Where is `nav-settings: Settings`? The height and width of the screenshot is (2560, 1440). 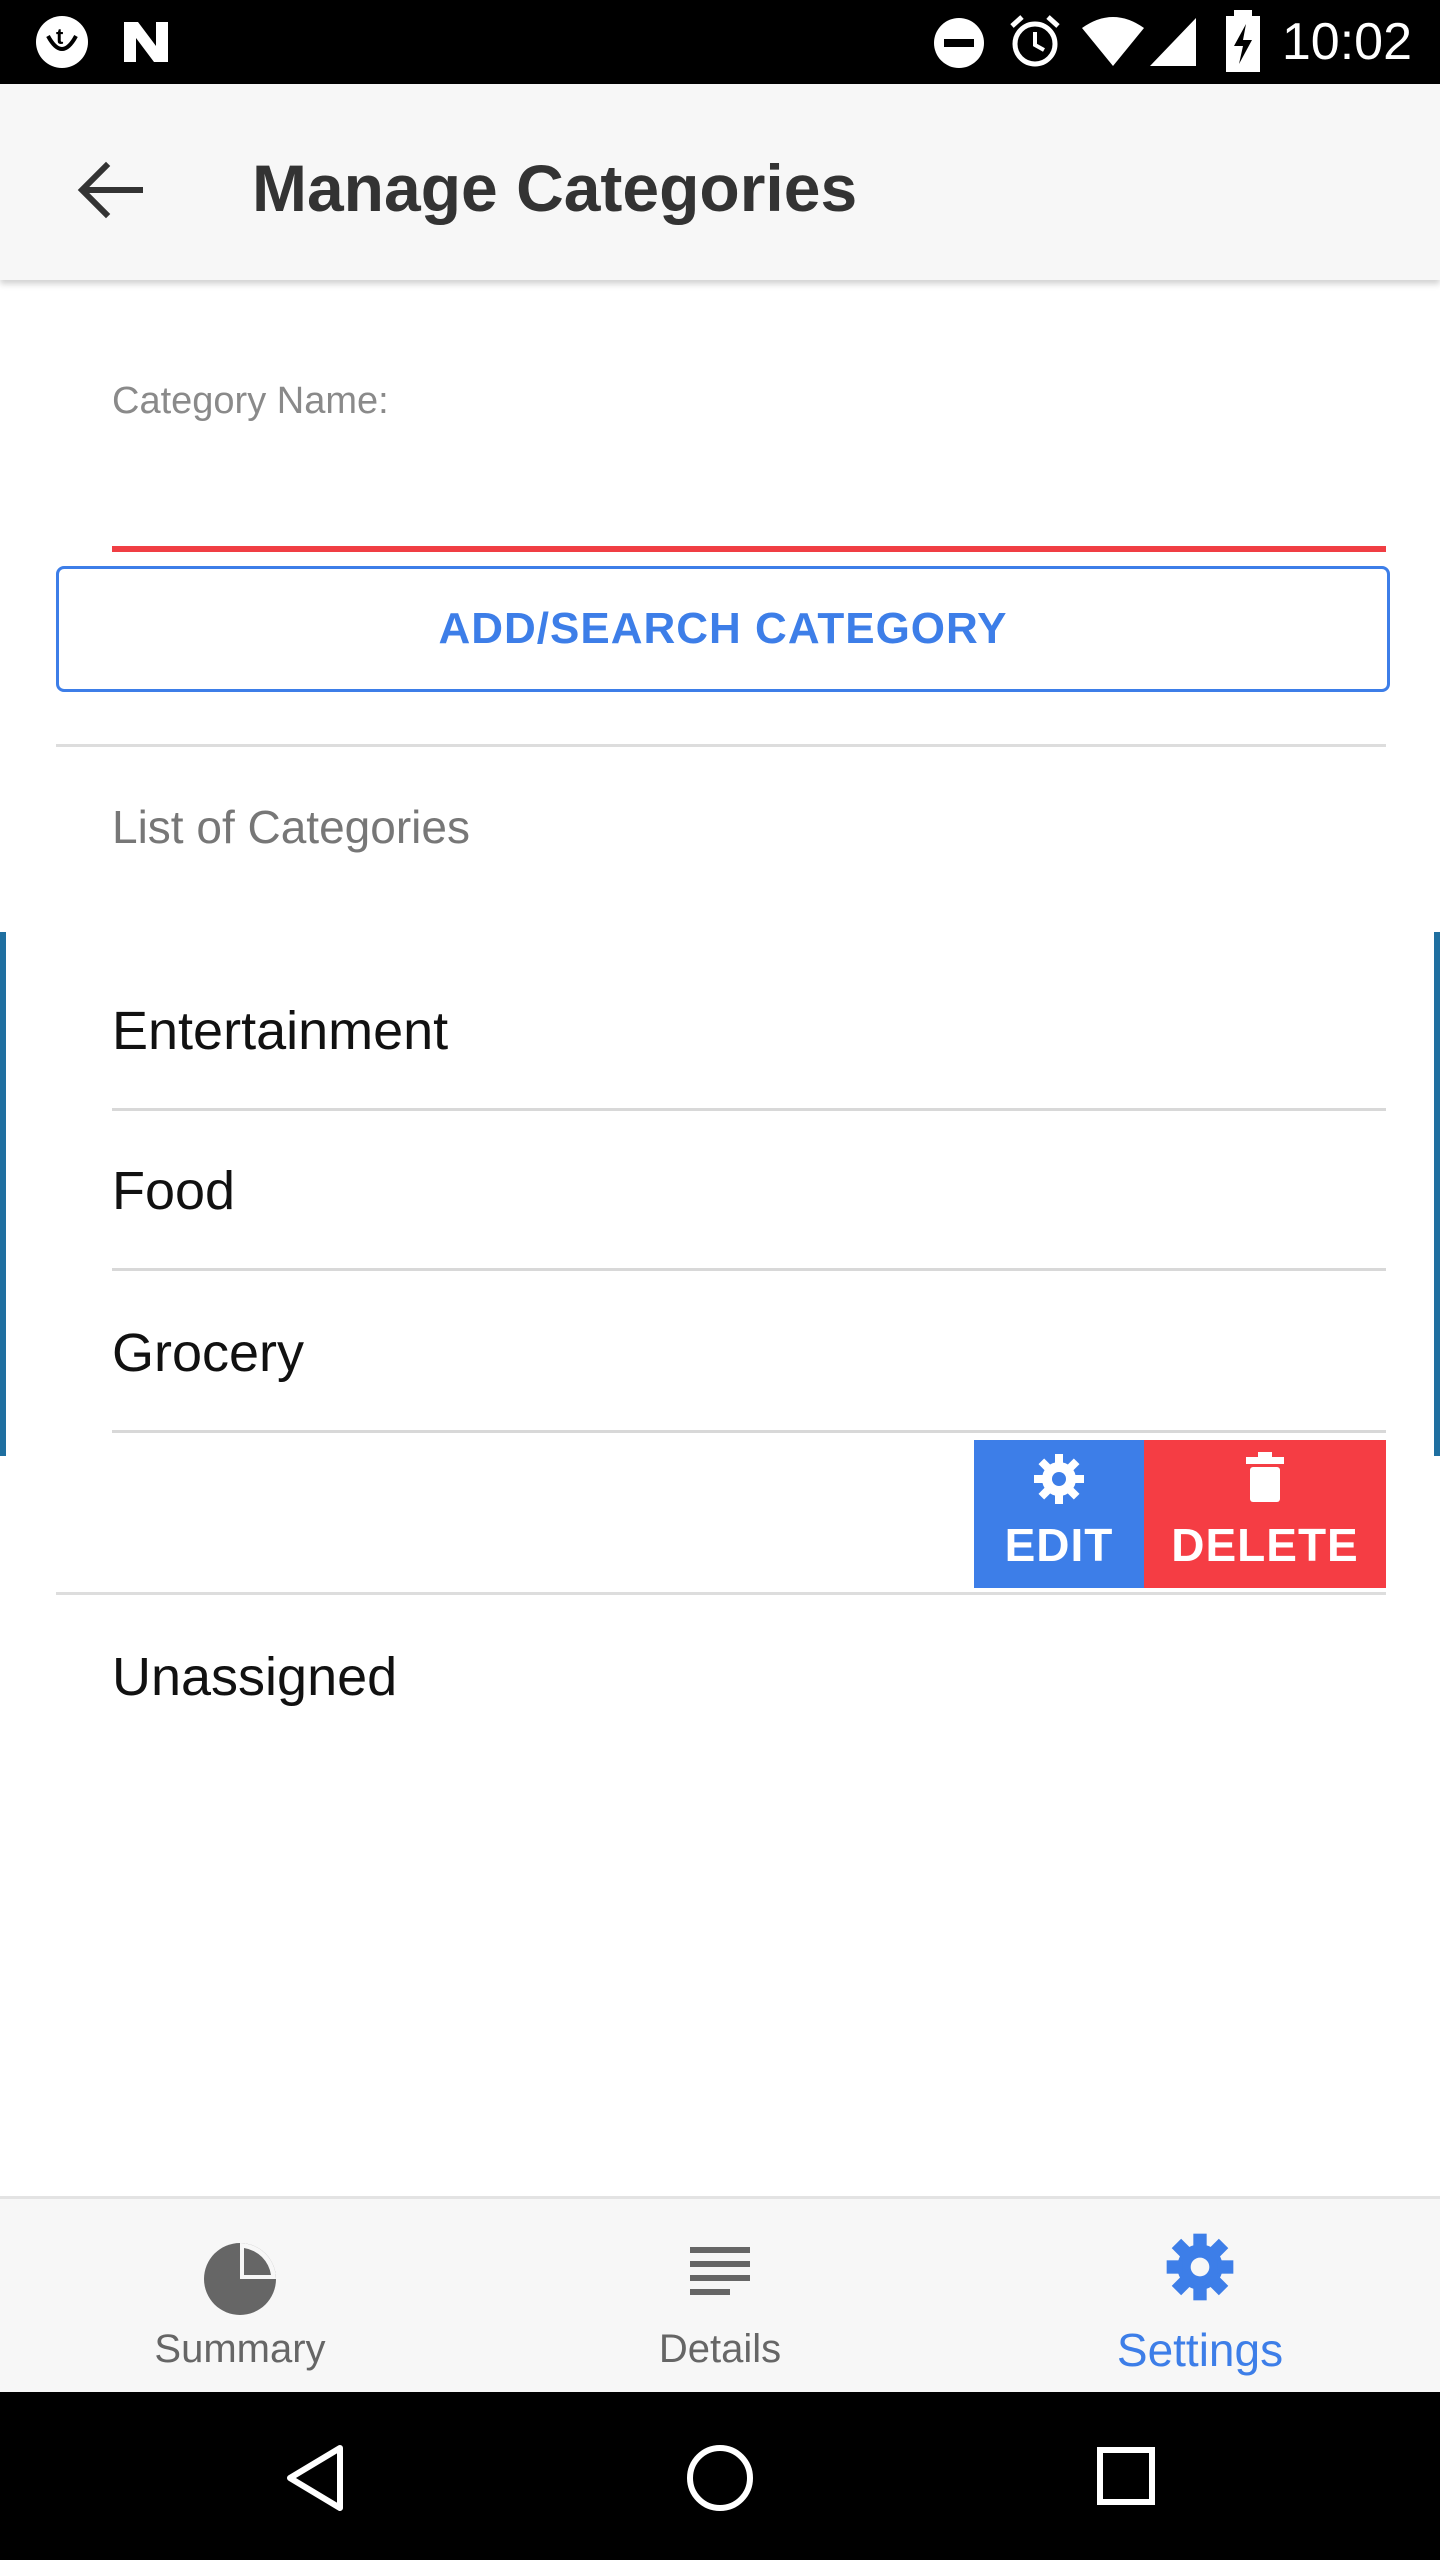
nav-settings: Settings is located at coordinates (1200, 2297).